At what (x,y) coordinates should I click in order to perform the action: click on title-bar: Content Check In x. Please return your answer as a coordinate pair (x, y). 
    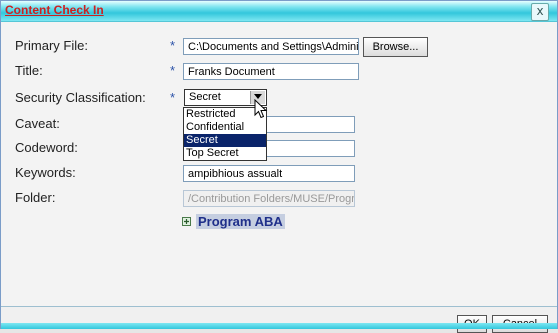
    Looking at the image, I should click on (279, 11).